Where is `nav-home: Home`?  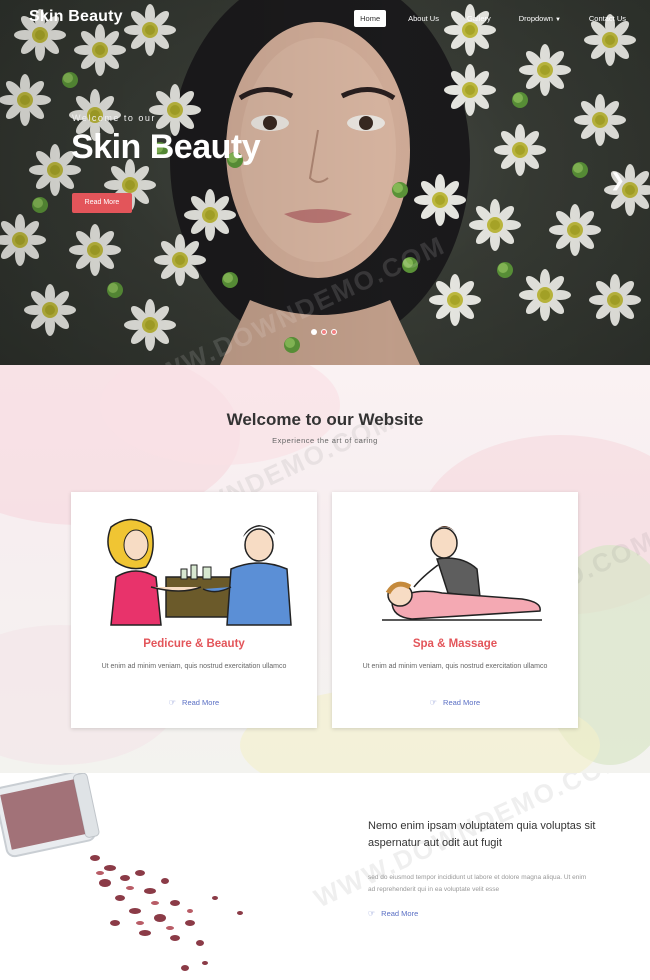
nav-home: Home is located at coordinates (370, 18).